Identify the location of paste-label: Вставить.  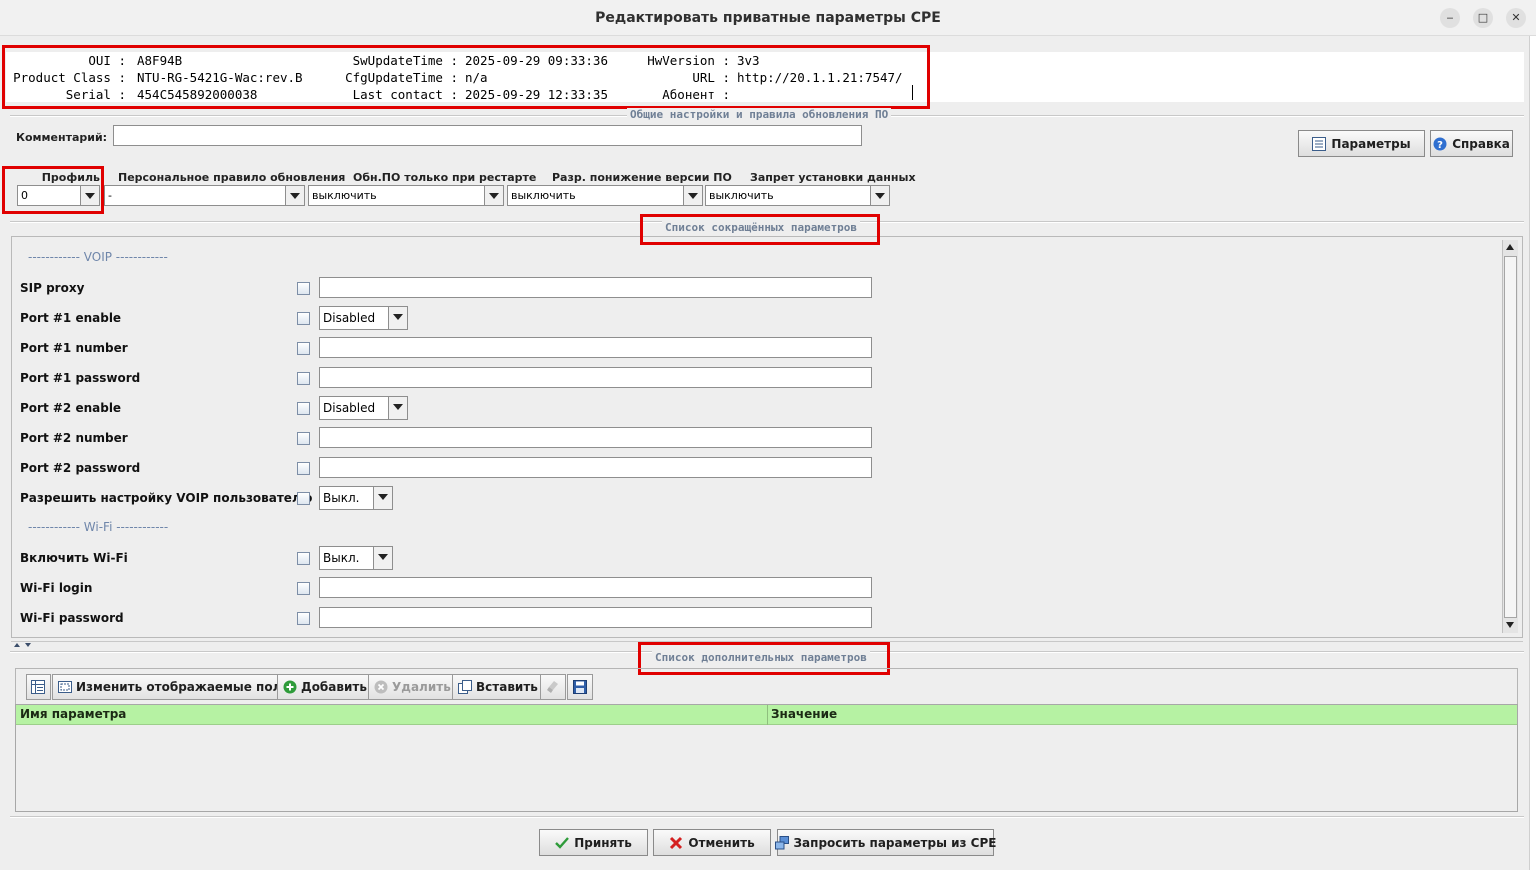
(507, 687).